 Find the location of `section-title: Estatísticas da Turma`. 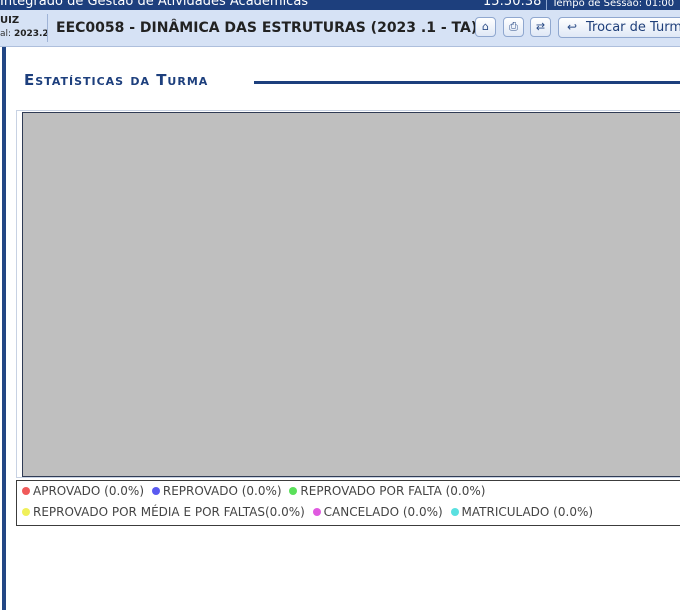

section-title: Estatísticas da Turma is located at coordinates (116, 80).